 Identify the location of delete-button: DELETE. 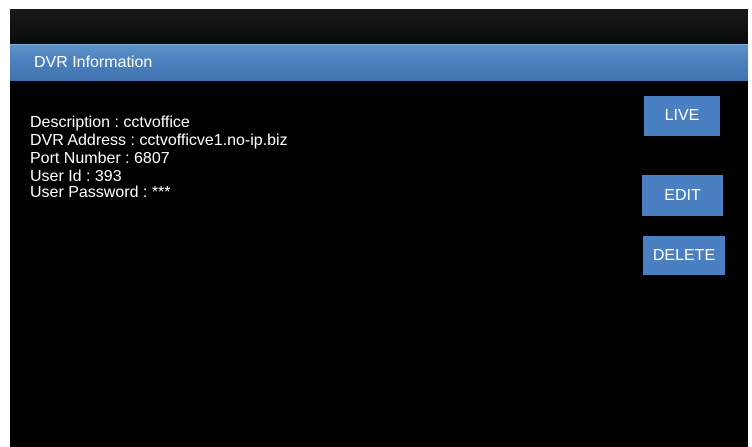
(684, 255).